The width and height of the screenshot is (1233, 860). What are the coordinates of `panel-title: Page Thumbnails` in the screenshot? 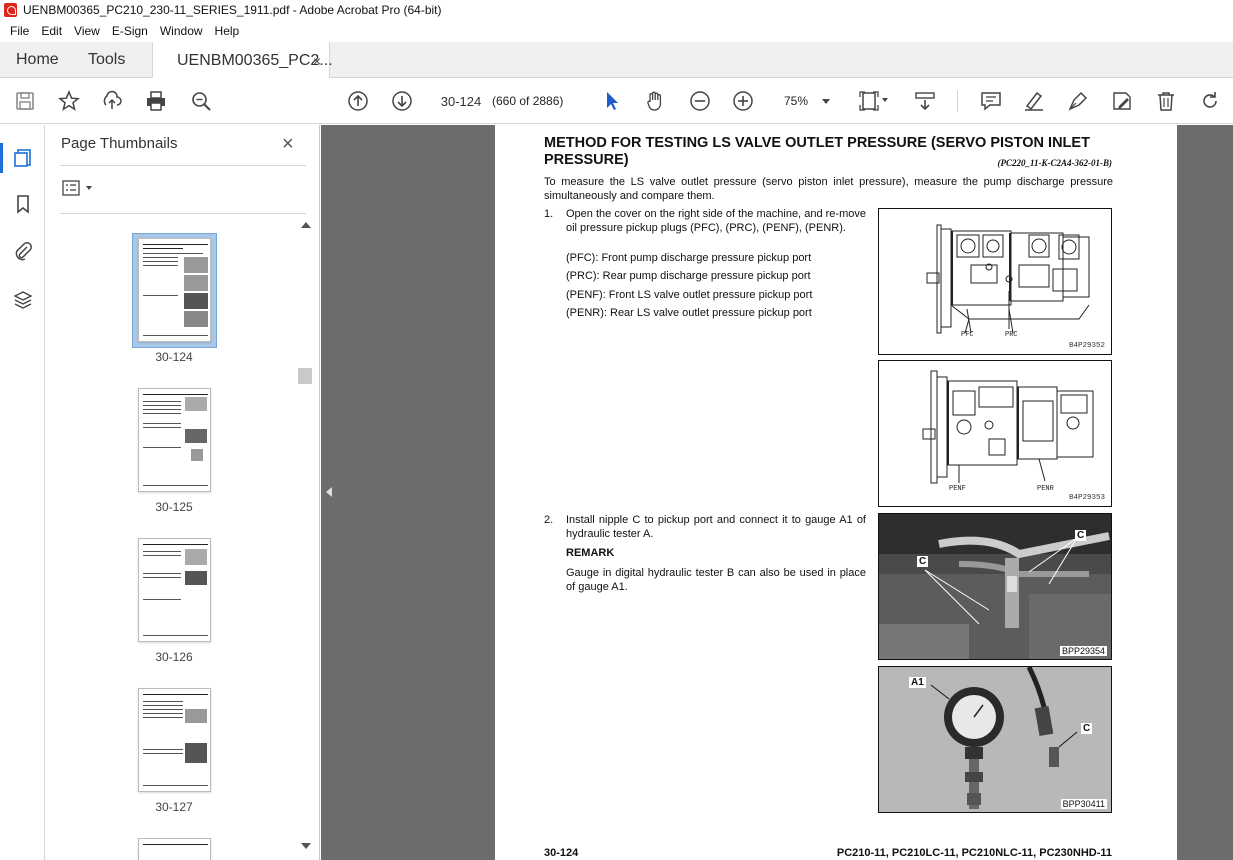 It's located at (119, 143).